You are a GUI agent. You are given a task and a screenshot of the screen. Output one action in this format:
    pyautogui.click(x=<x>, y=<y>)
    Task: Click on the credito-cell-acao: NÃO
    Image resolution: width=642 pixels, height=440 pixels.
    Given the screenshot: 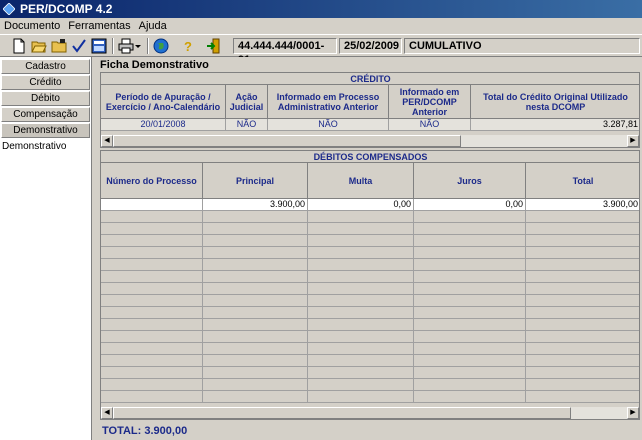 What is the action you would take?
    pyautogui.click(x=247, y=125)
    